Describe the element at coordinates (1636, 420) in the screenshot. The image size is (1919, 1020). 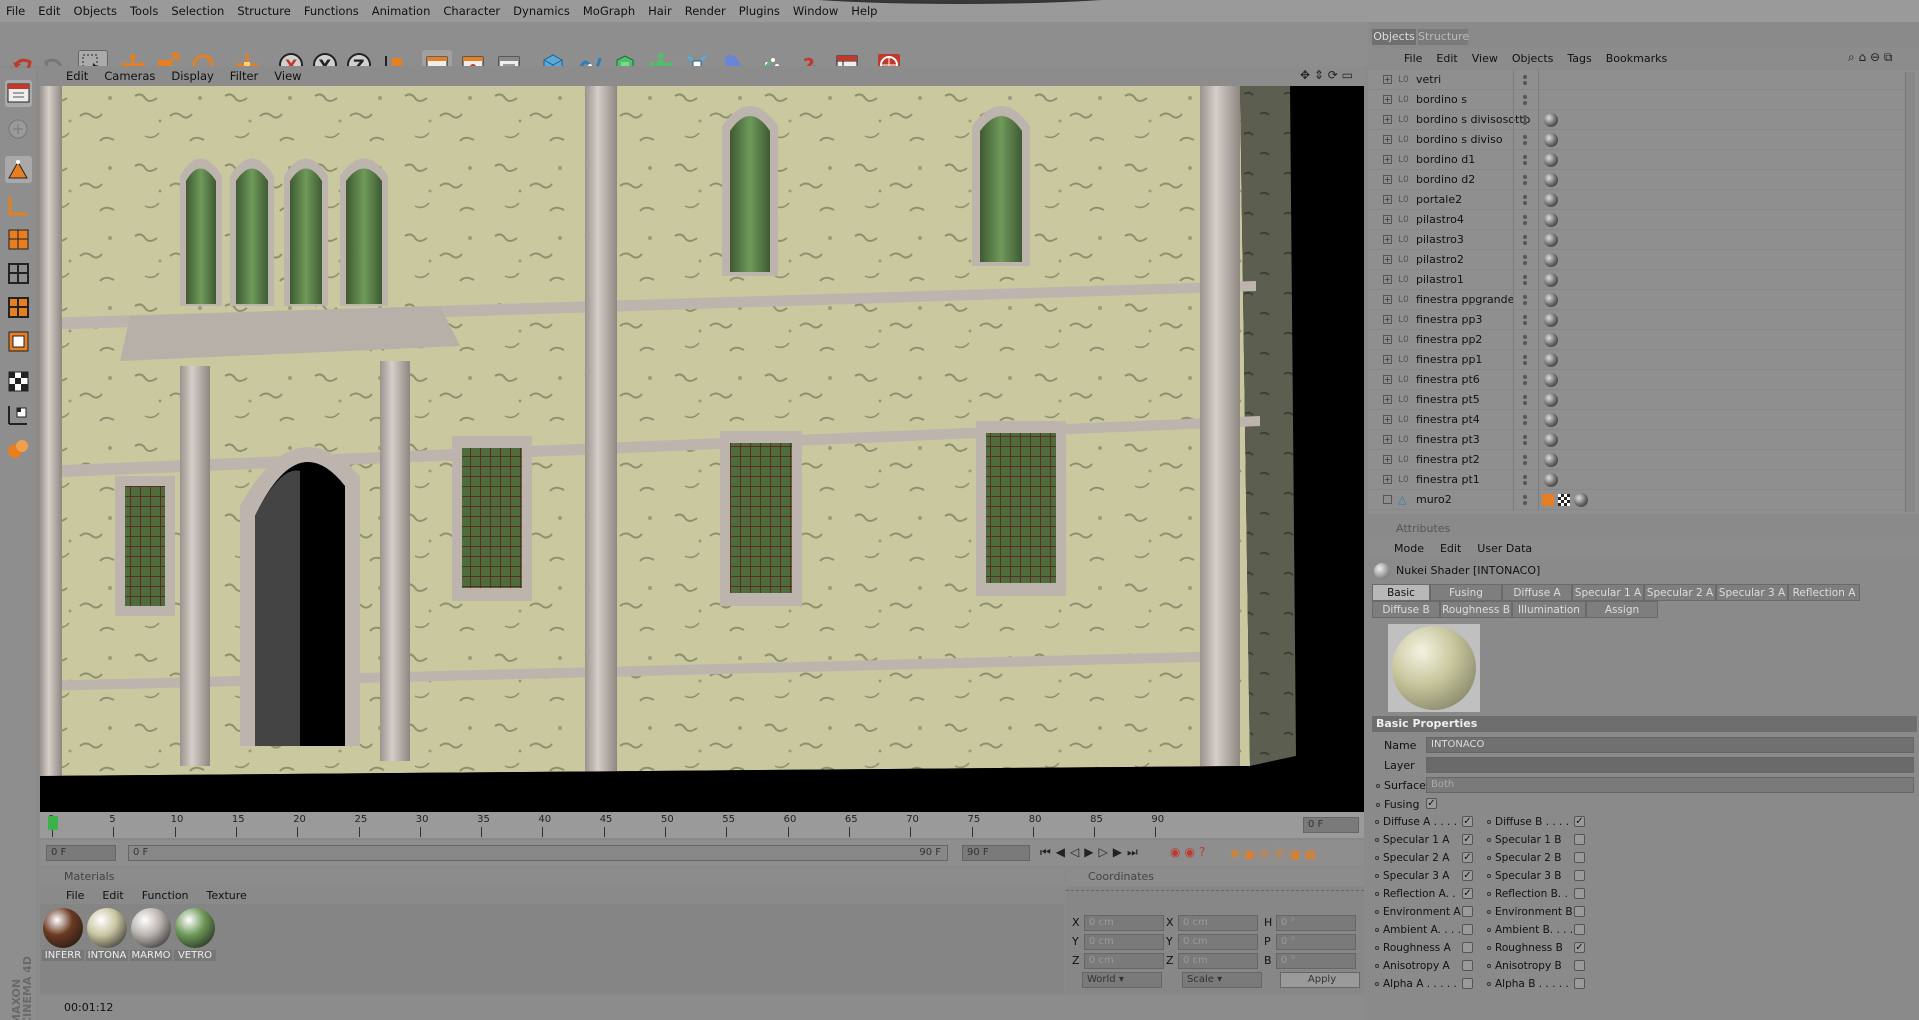
I see `object-row: + L0 finestra pt4` at that location.